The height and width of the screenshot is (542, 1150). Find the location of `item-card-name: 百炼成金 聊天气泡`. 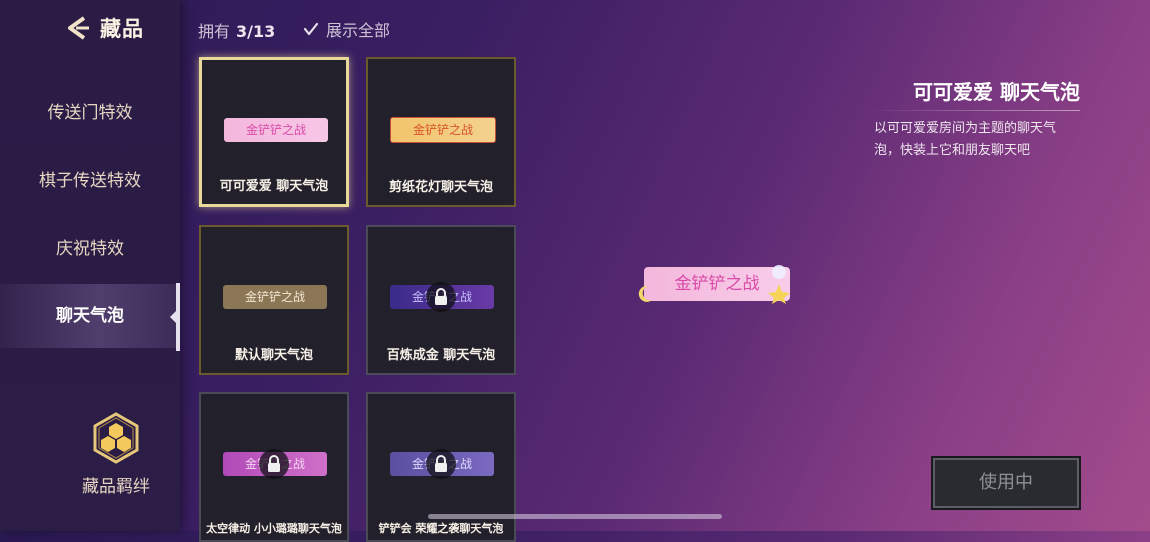

item-card-name: 百炼成金 聊天气泡 is located at coordinates (441, 355).